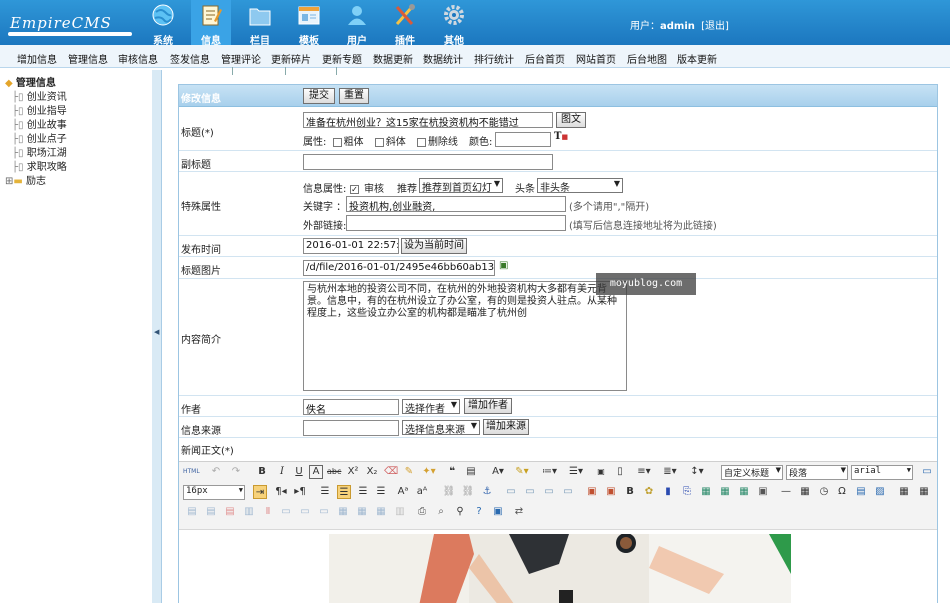 The width and height of the screenshot is (950, 603). I want to click on delete-col-icon: Ⅱ, so click(268, 512).